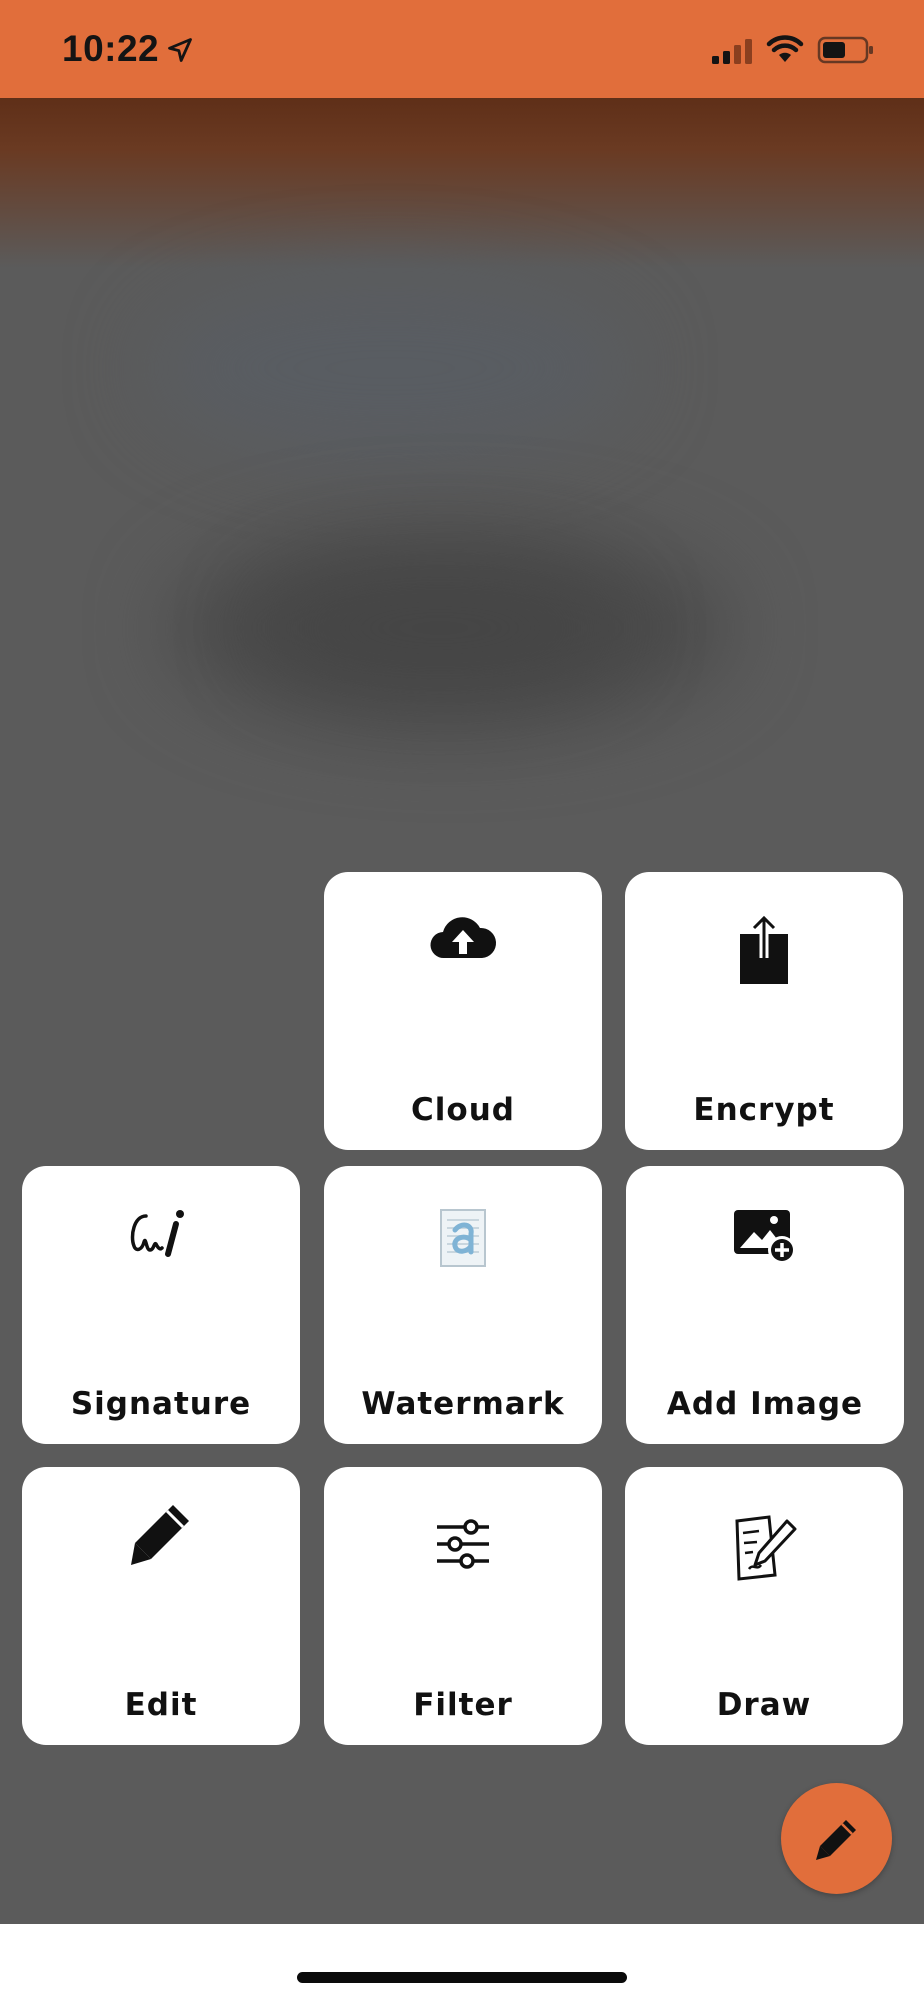 This screenshot has width=924, height=2000. Describe the element at coordinates (463, 1606) in the screenshot. I see `filter-button: Filter` at that location.